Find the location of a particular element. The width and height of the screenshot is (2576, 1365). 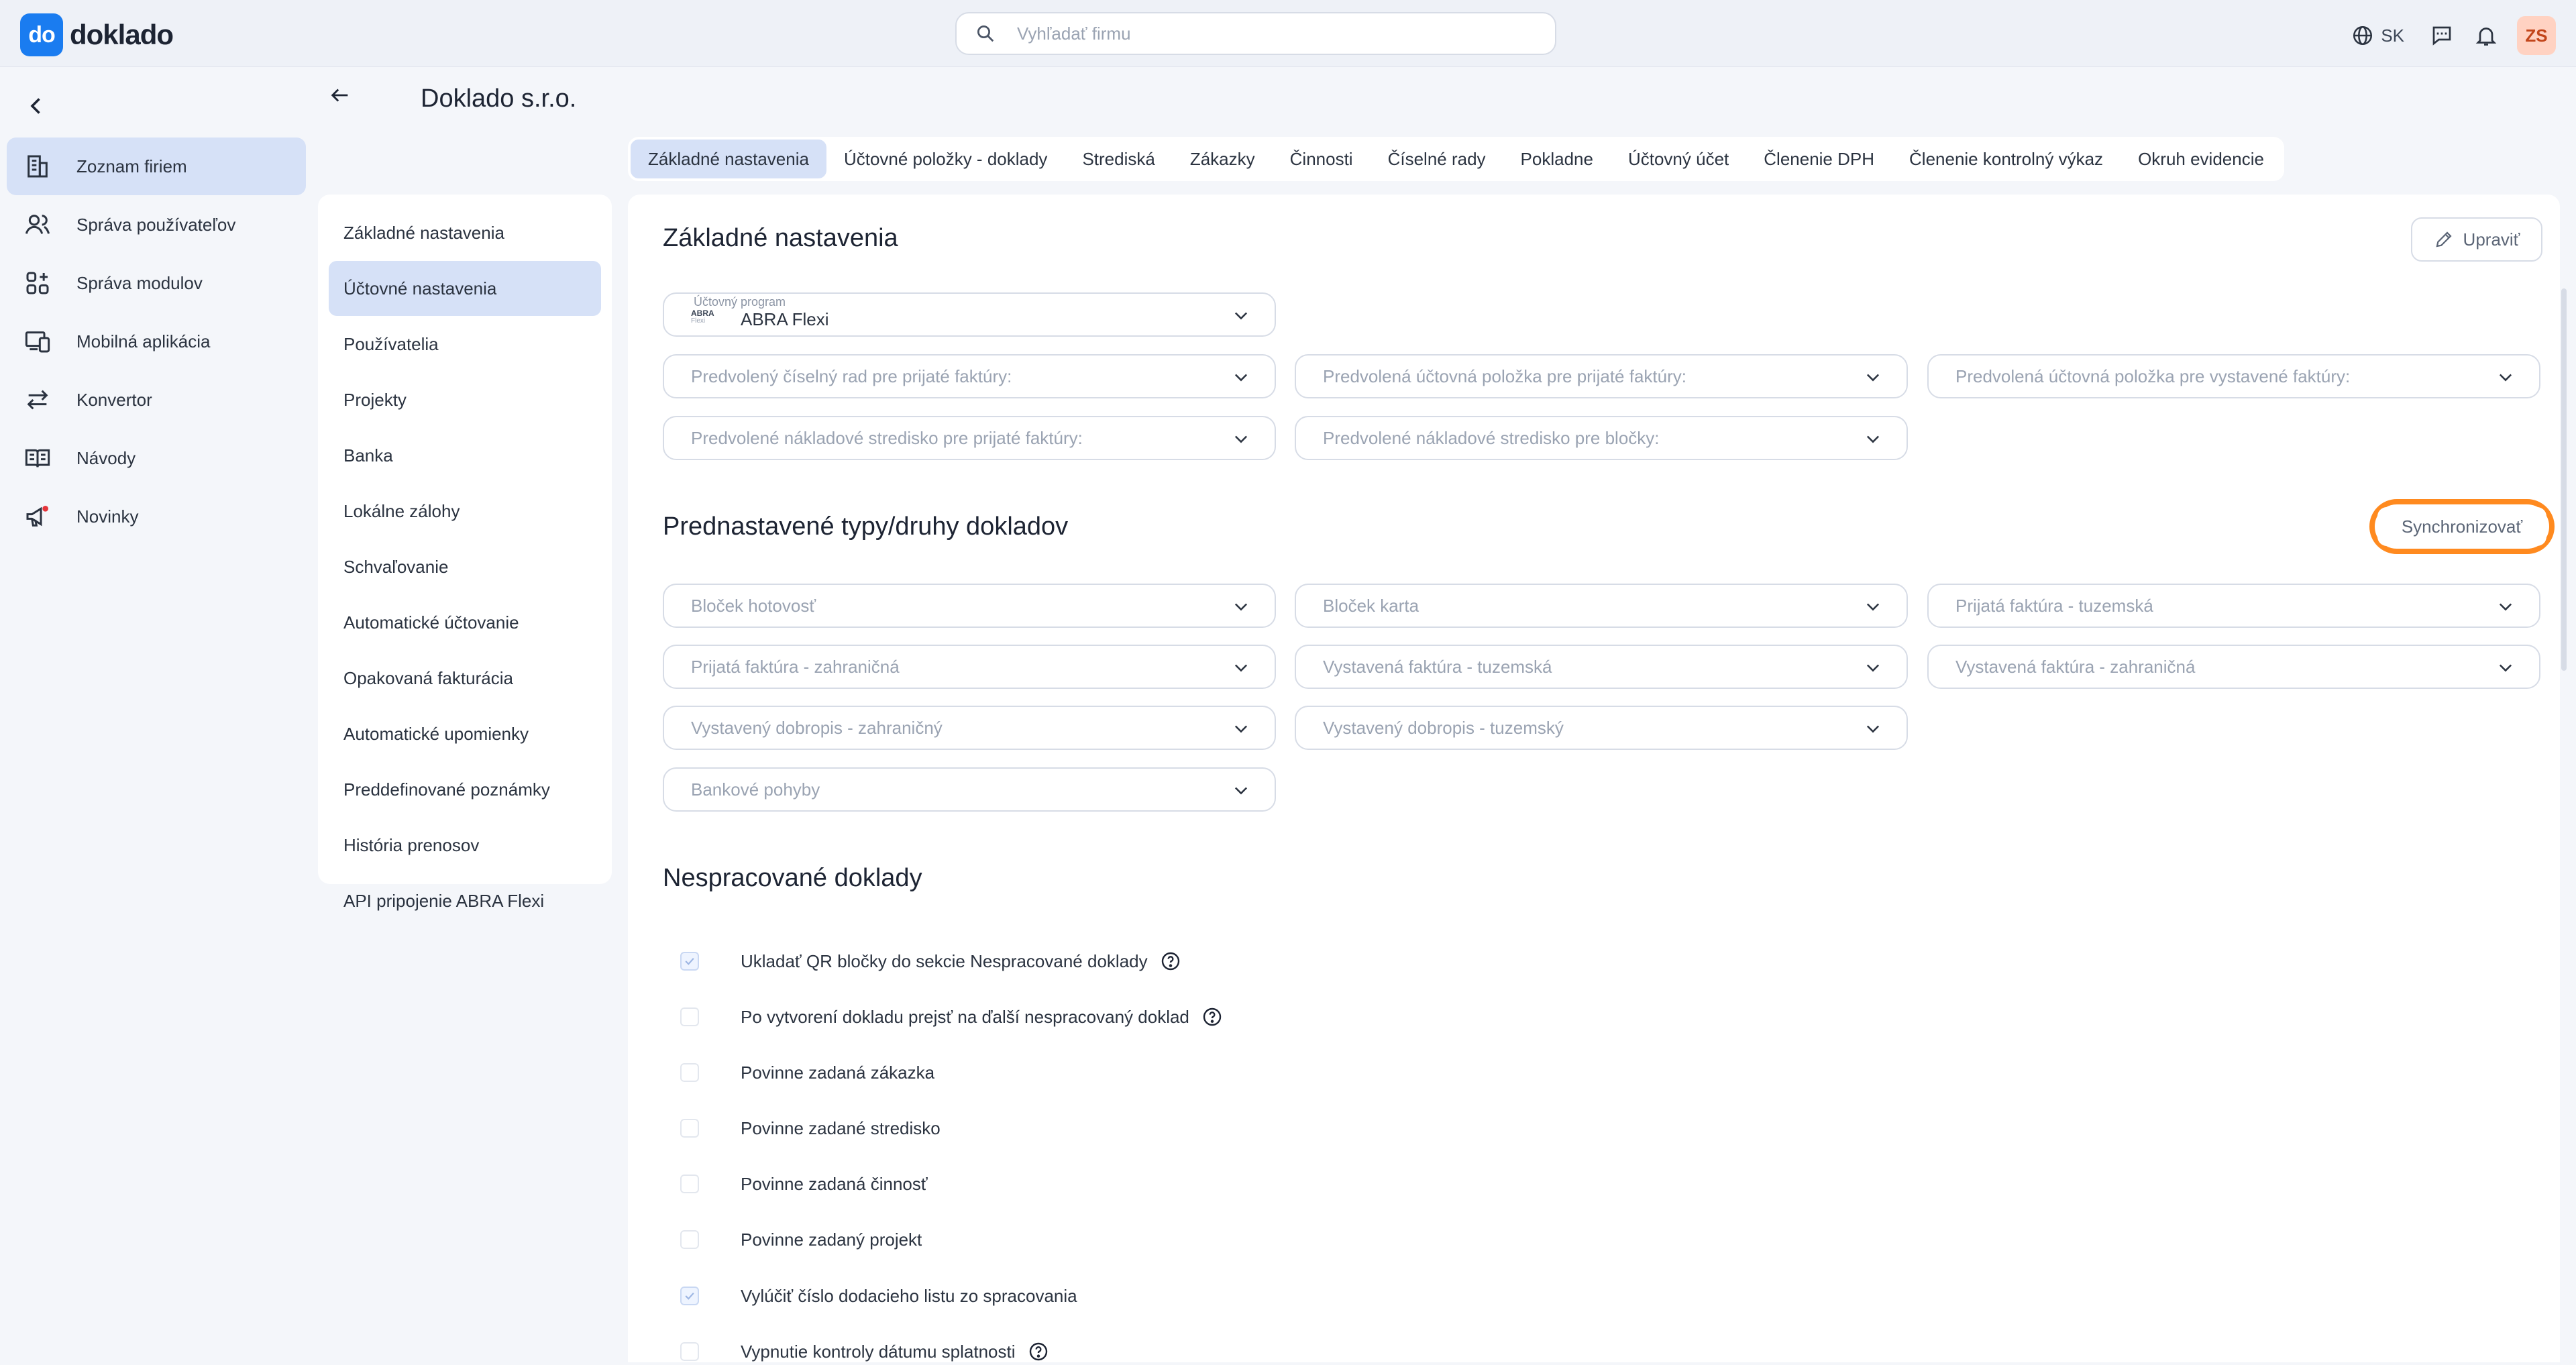

convert-icon is located at coordinates (37, 400).